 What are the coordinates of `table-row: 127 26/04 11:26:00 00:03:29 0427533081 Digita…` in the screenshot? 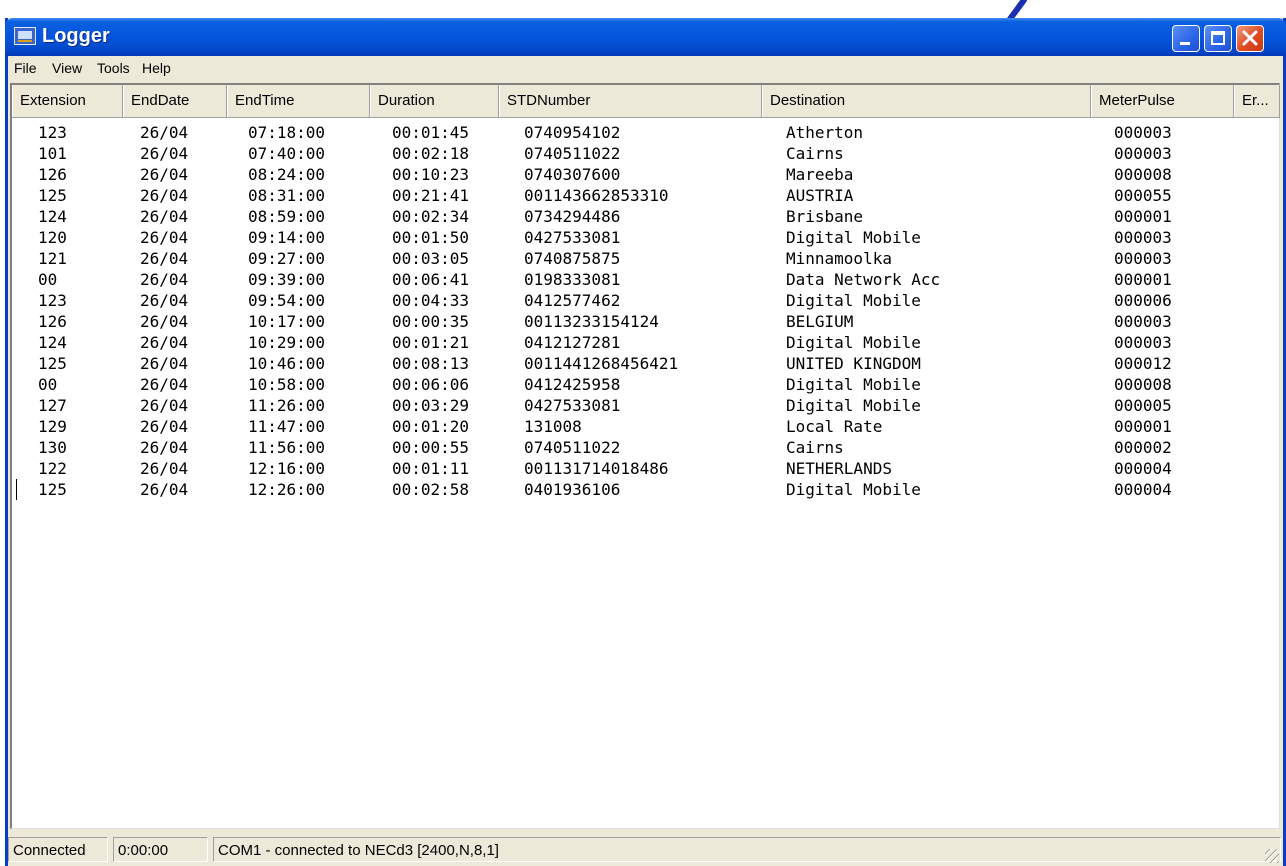 It's located at (646, 405).